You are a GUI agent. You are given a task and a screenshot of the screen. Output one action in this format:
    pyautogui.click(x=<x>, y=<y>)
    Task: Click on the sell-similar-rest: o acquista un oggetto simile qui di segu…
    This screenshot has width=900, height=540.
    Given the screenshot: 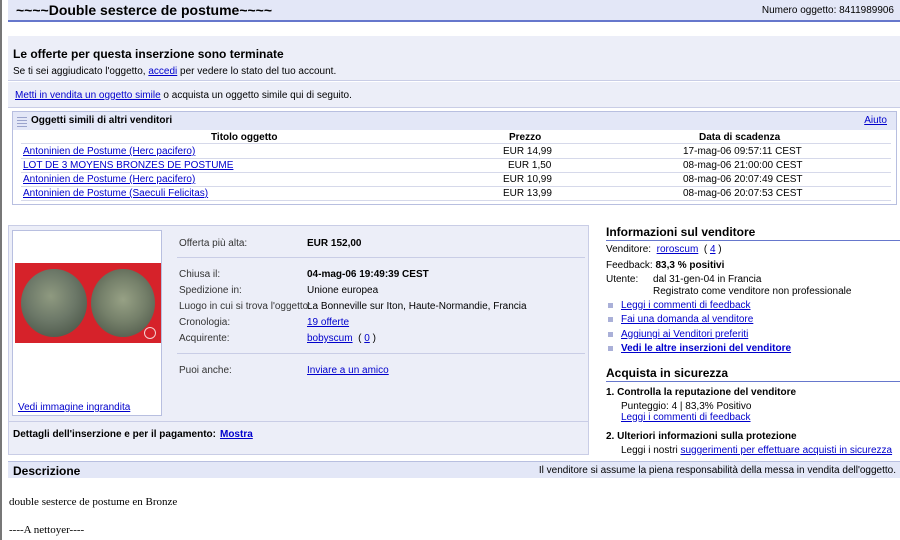 What is the action you would take?
    pyautogui.click(x=256, y=95)
    